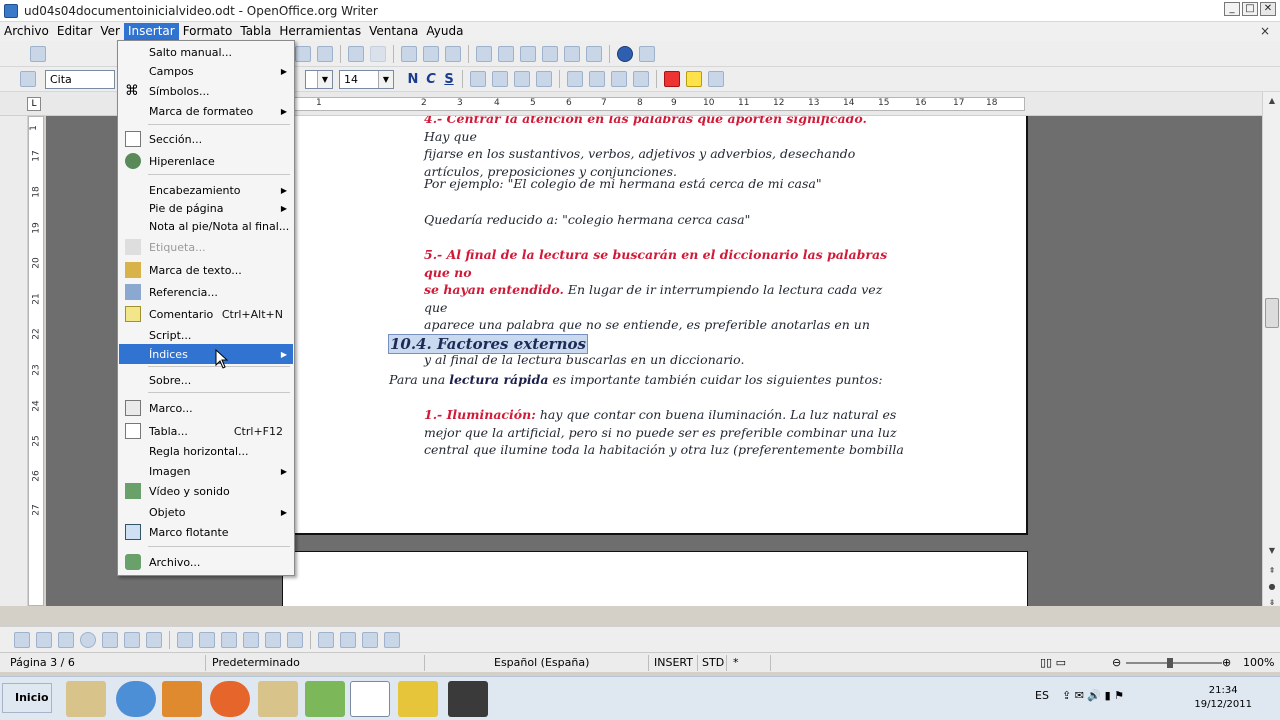  Describe the element at coordinates (1271, 349) in the screenshot. I see `vertical-scrollbar: ▲ ▼ ⇞ ● ⇟` at that location.